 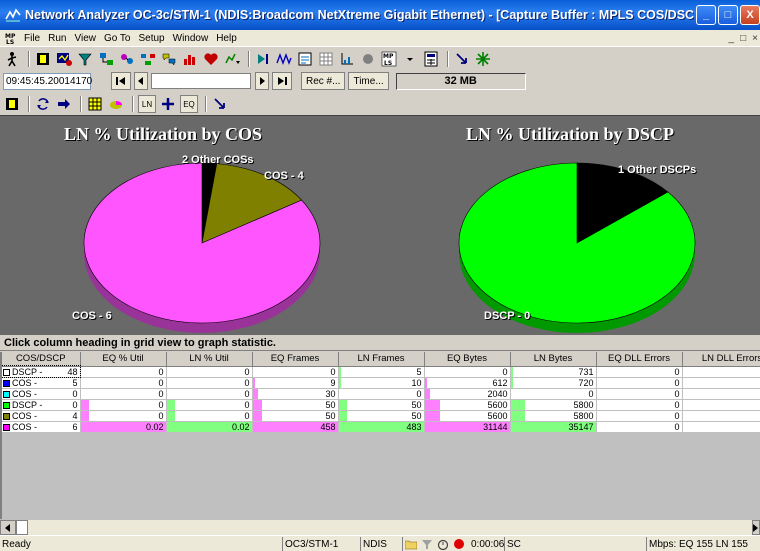 I want to click on play-forward-icon, so click(x=263, y=59).